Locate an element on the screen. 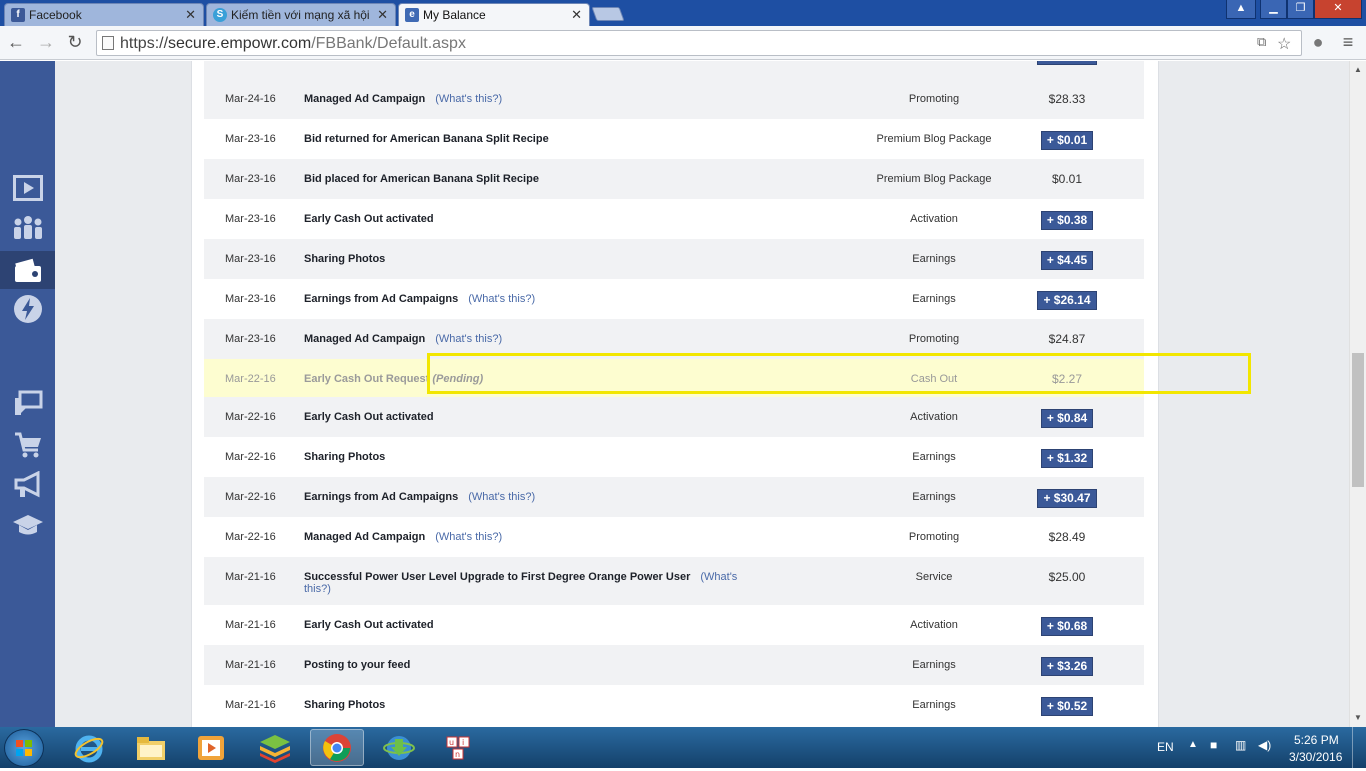  taskbar-bluestacks is located at coordinates (275, 747).